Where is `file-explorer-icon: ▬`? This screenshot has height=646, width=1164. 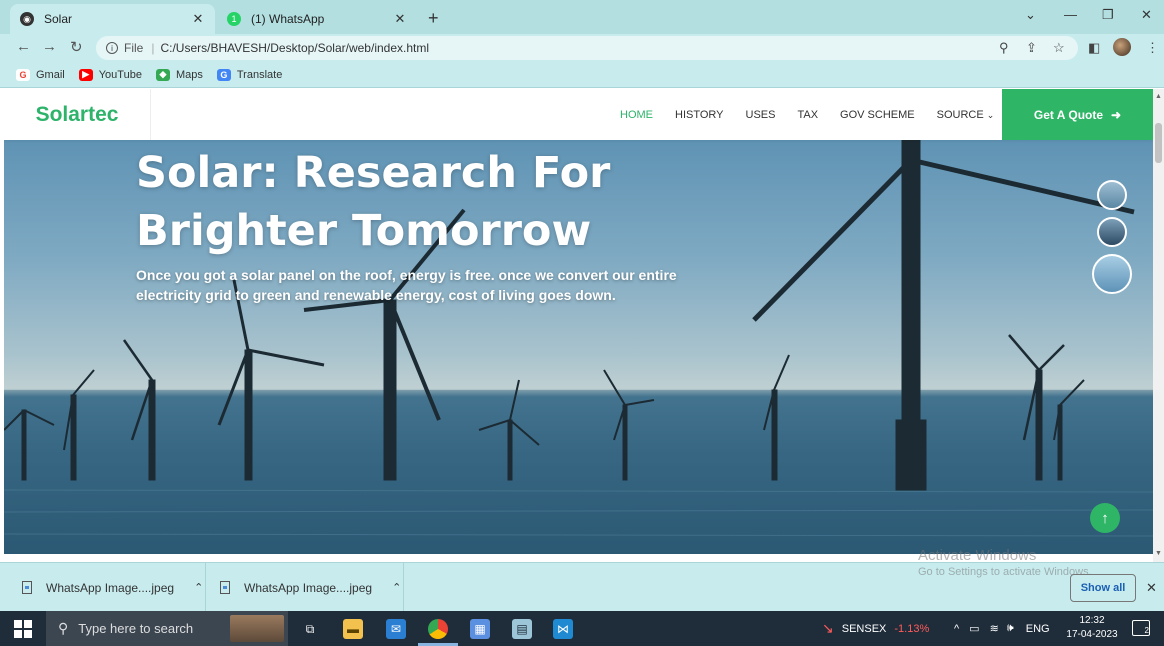
file-explorer-icon: ▬ is located at coordinates (353, 629).